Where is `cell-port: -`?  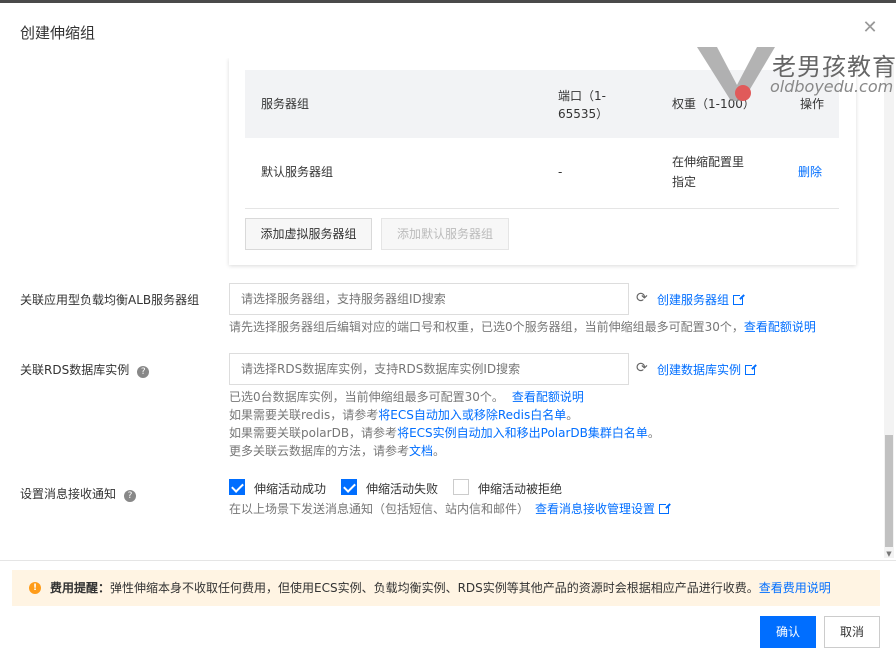 cell-port: - is located at coordinates (560, 172).